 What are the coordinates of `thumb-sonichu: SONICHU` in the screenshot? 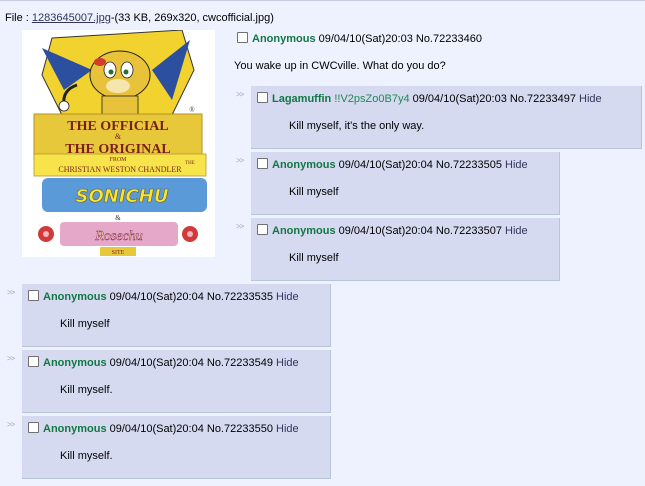 It's located at (122, 196).